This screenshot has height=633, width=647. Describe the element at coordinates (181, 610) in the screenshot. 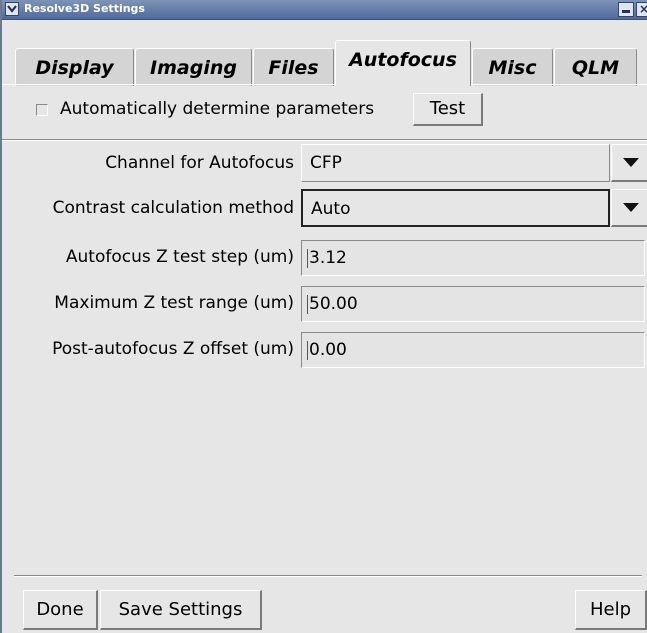

I see `save-settings-button: Save Settings` at that location.